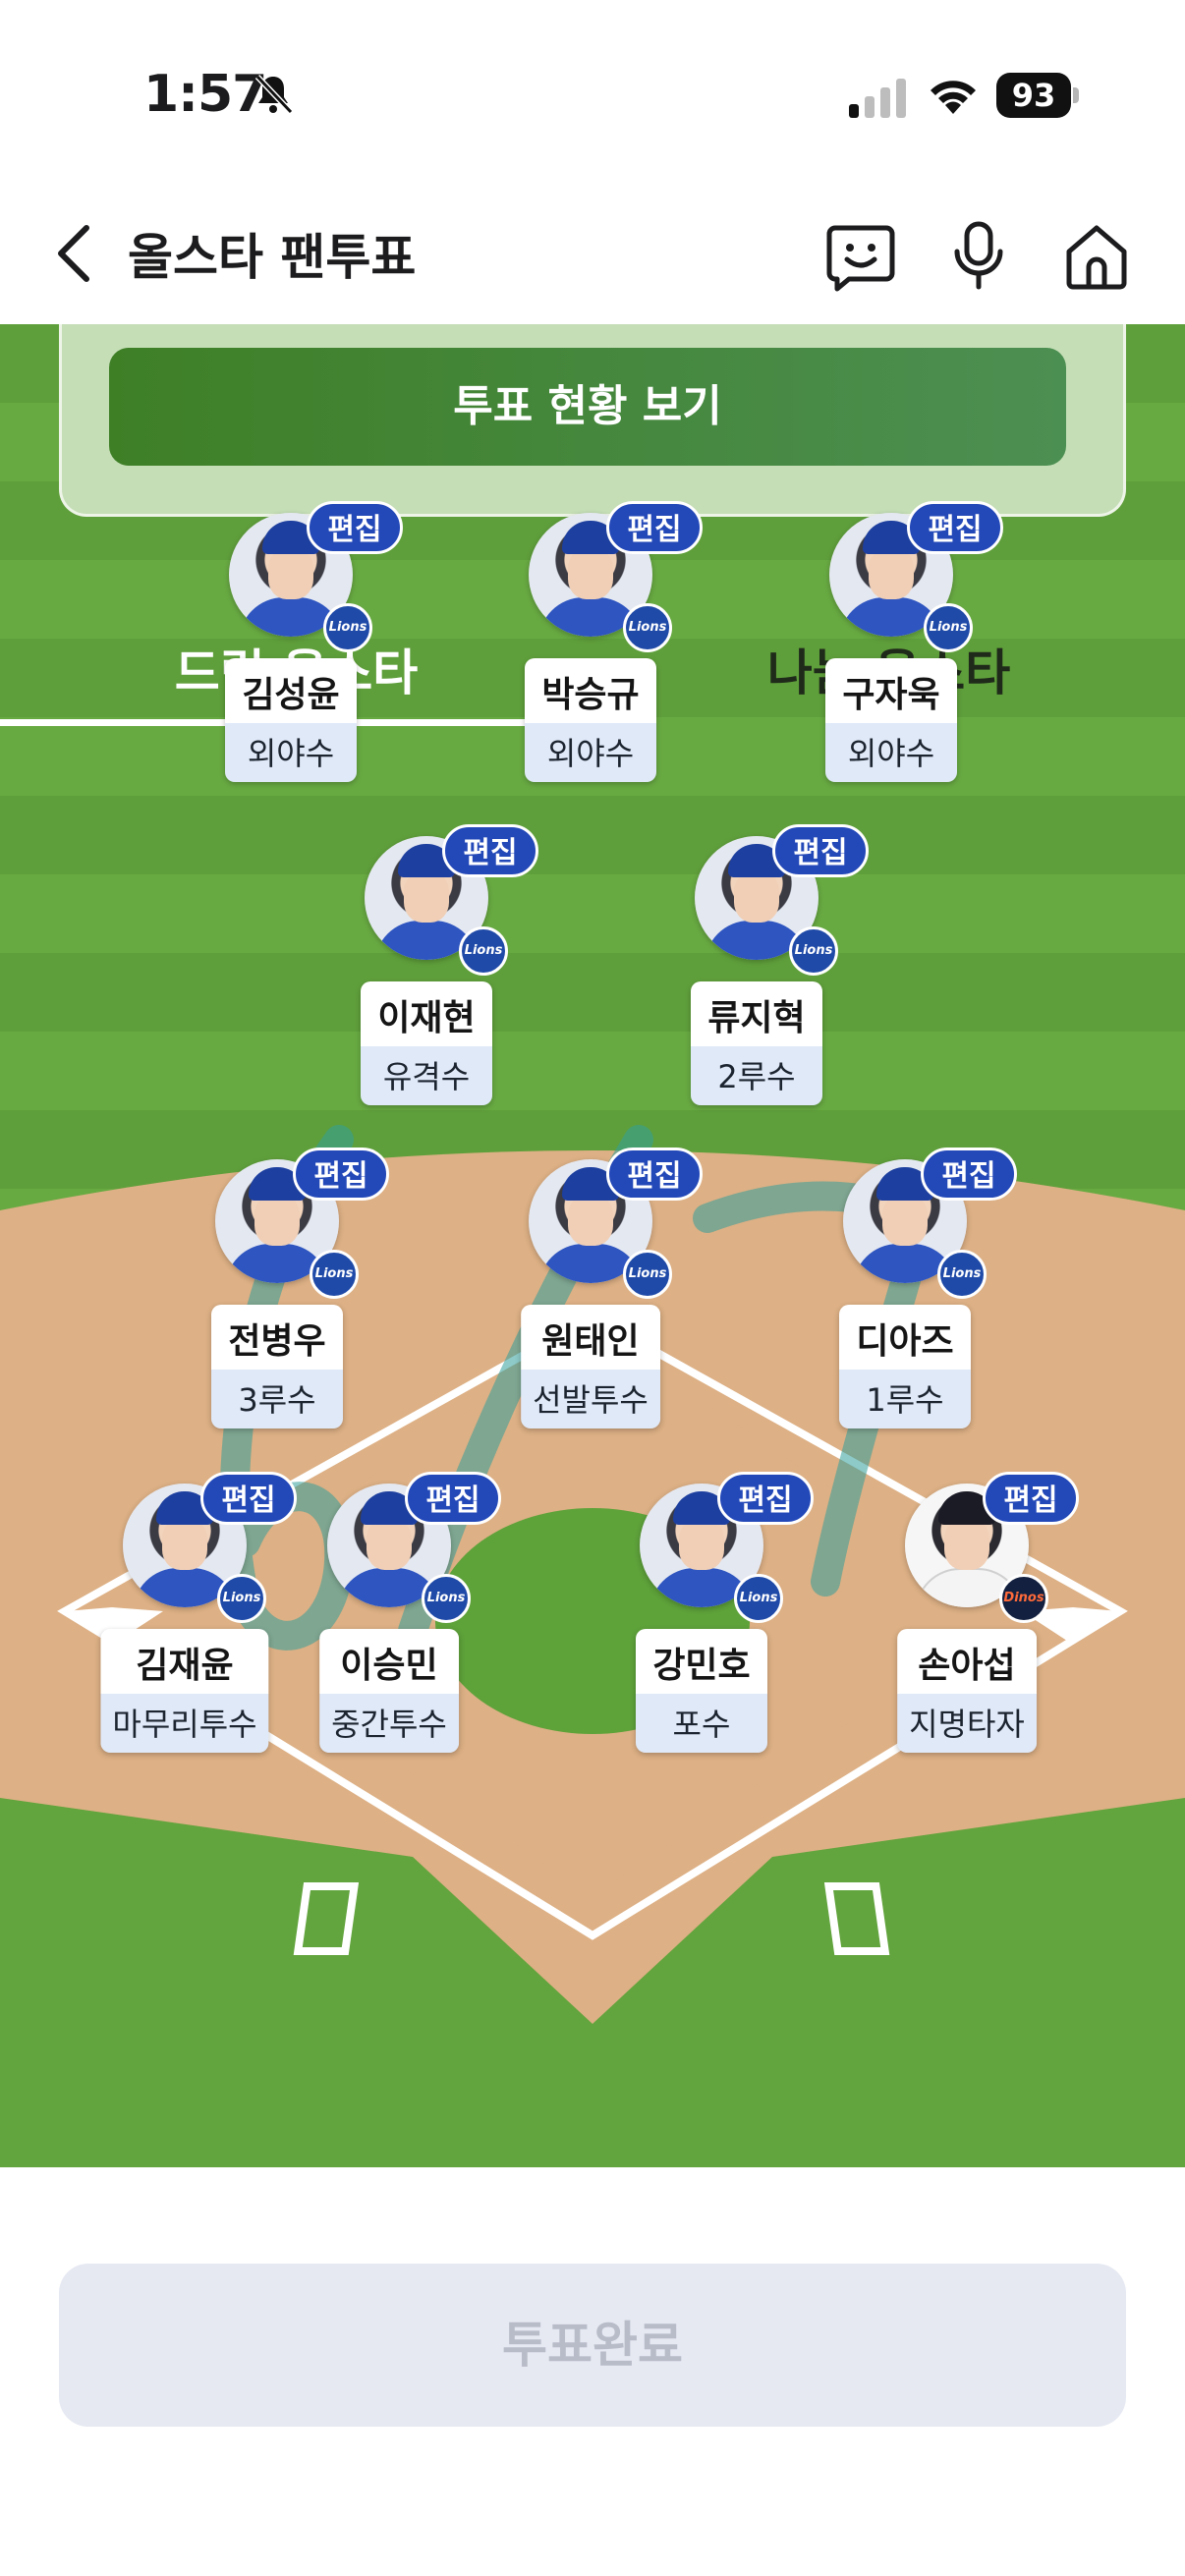  What do you see at coordinates (291, 690) in the screenshot?
I see `player-name: 김성윤` at bounding box center [291, 690].